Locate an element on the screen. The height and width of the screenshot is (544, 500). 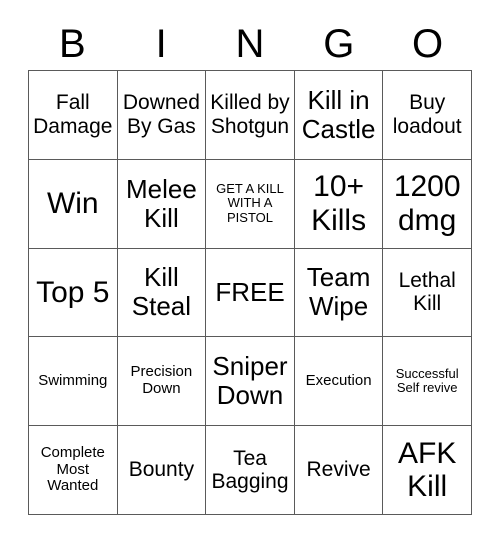
bingo-cell-label: Team Wipe is located at coordinates (338, 292).